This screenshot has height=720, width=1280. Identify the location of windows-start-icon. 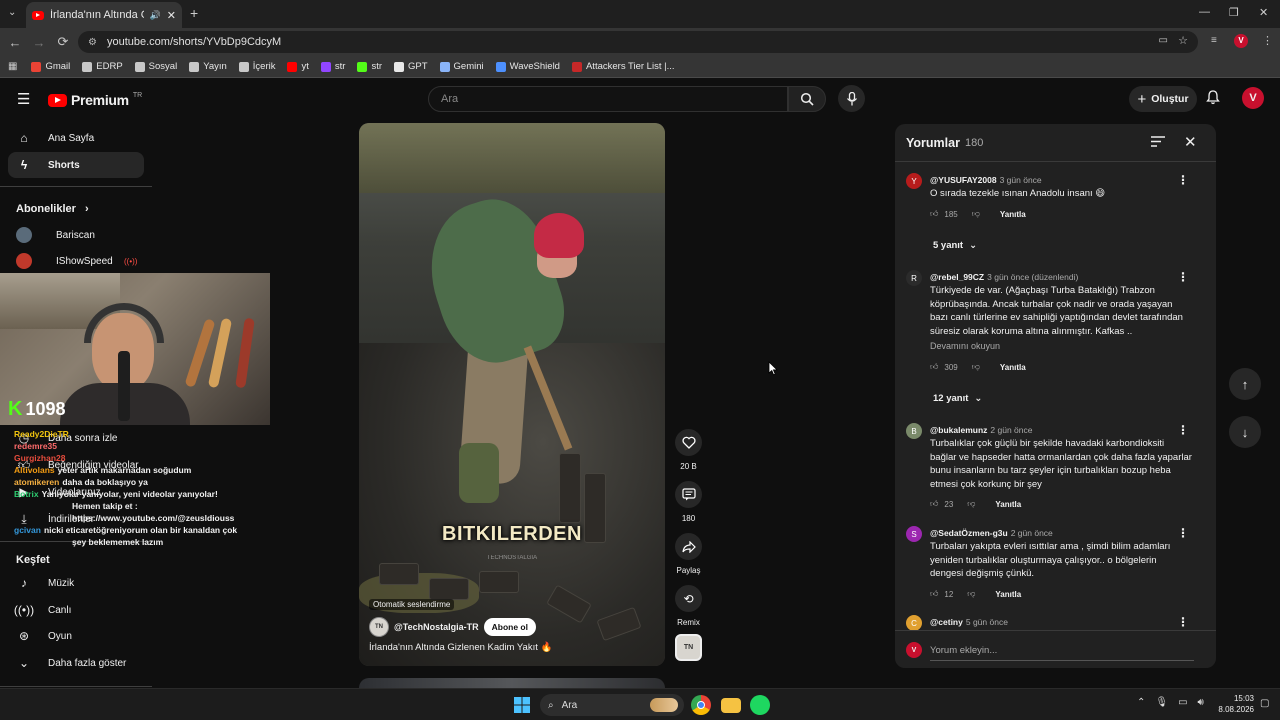
(522, 706).